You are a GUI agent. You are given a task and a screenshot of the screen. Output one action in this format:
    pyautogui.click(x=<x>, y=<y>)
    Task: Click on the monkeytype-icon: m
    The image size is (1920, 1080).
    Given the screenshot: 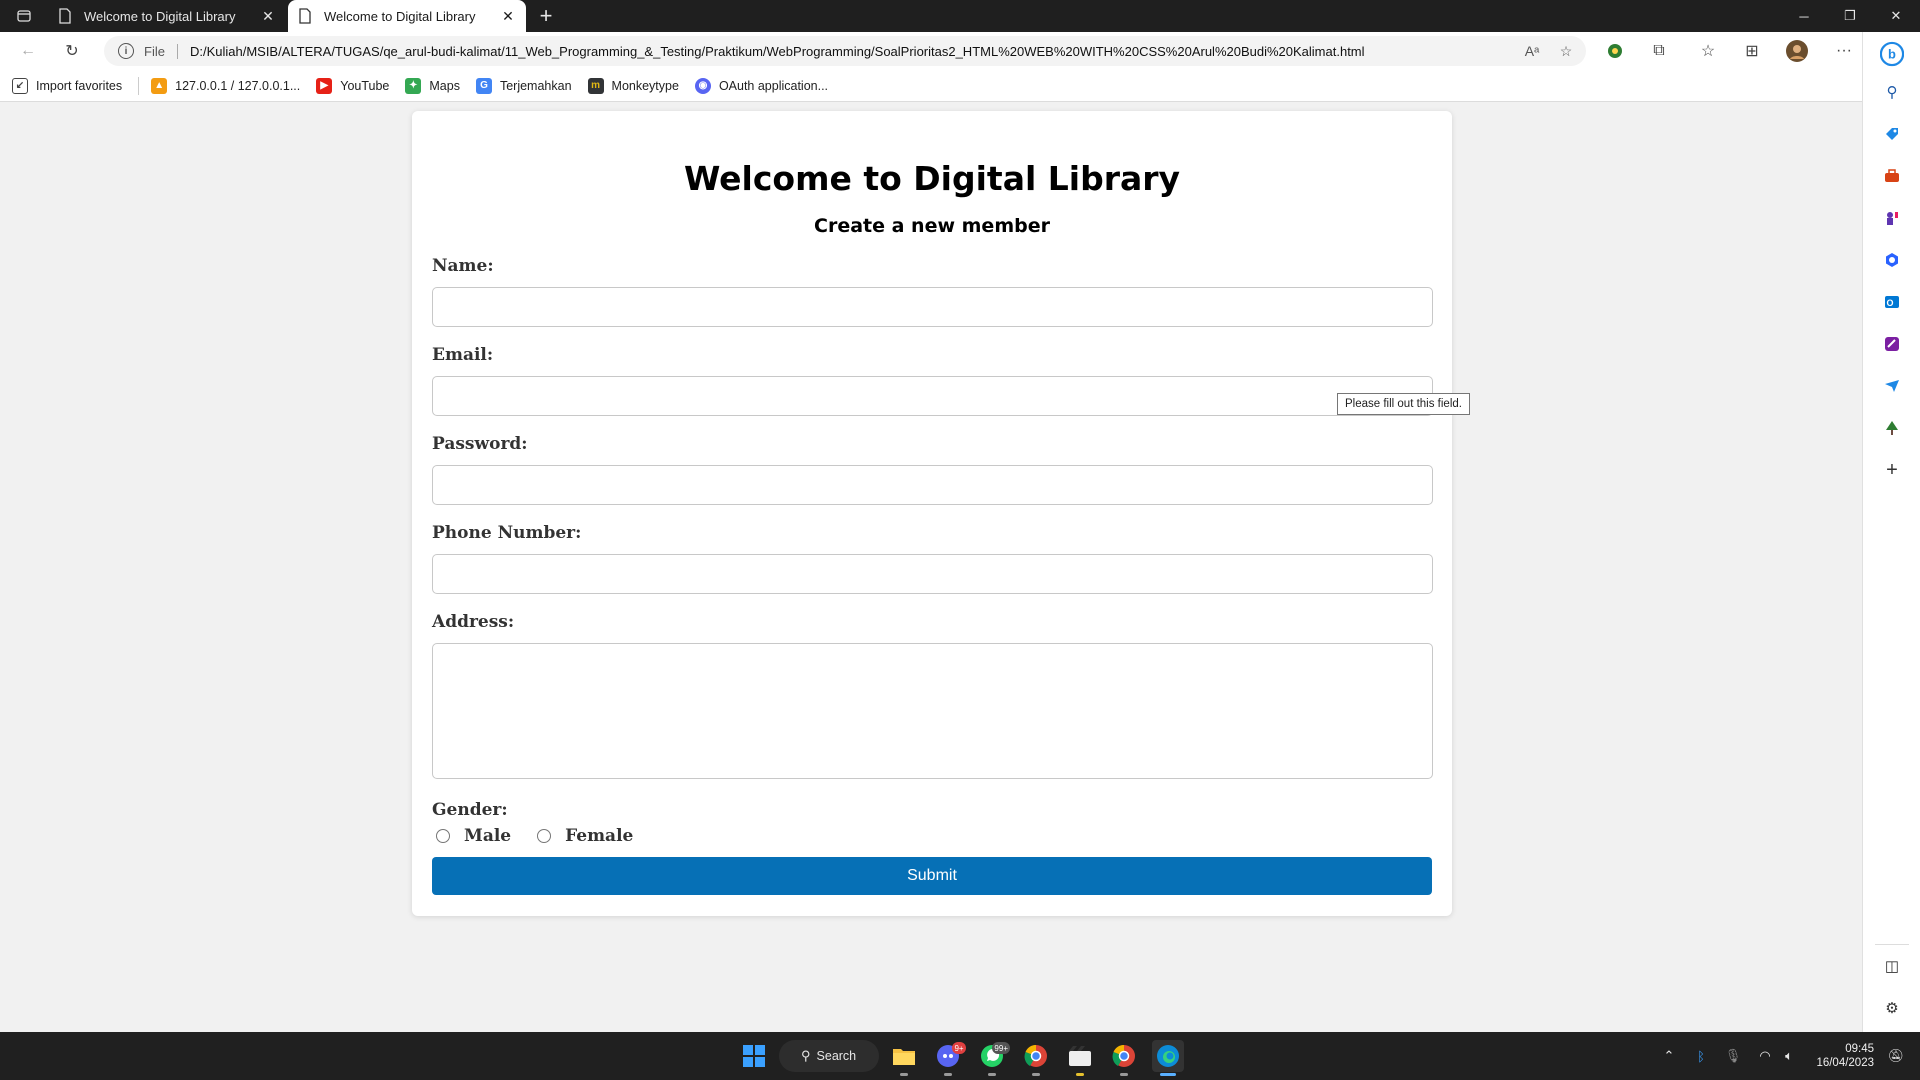 What is the action you would take?
    pyautogui.click(x=595, y=85)
    